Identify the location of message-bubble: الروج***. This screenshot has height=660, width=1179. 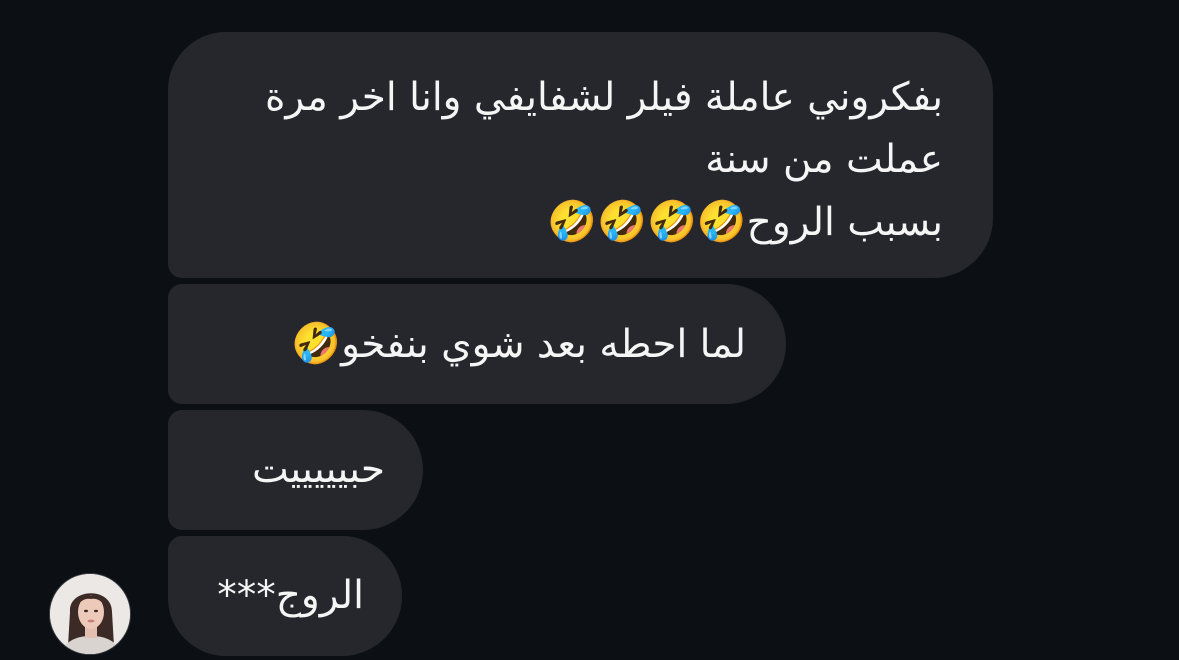
(285, 596).